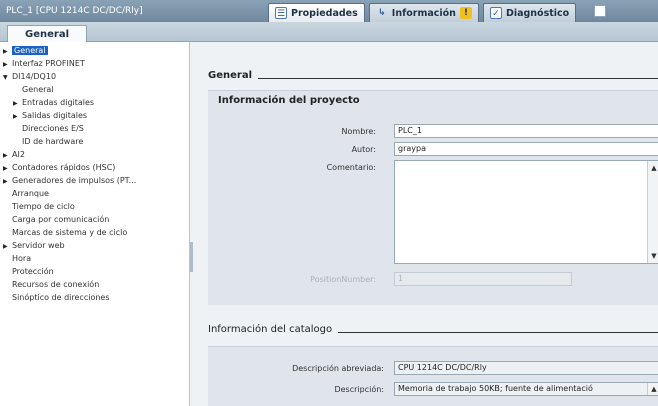 Image resolution: width=658 pixels, height=406 pixels. I want to click on nav-item: ▶ Contadores rápidos (HSC), so click(94, 167).